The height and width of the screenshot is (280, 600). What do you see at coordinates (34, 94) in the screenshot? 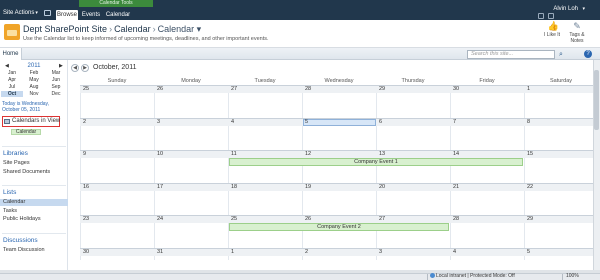
I see `month-nov: Nov` at bounding box center [34, 94].